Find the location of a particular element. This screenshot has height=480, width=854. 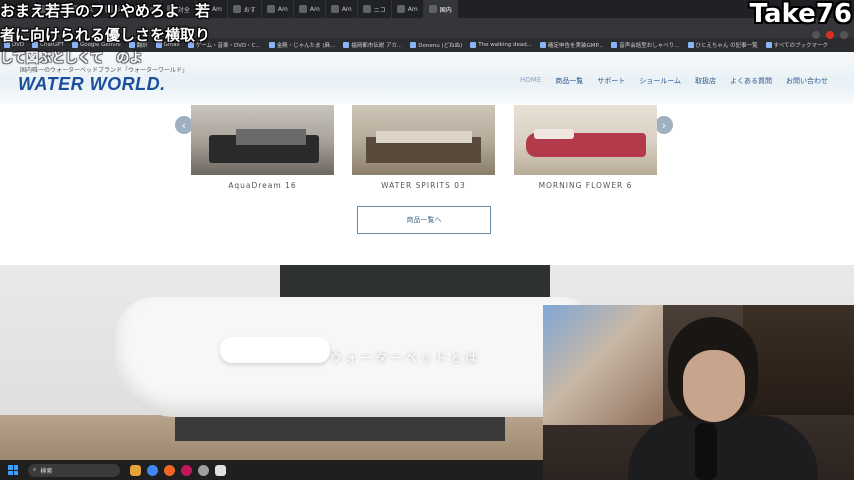

streamer-face is located at coordinates (714, 386).